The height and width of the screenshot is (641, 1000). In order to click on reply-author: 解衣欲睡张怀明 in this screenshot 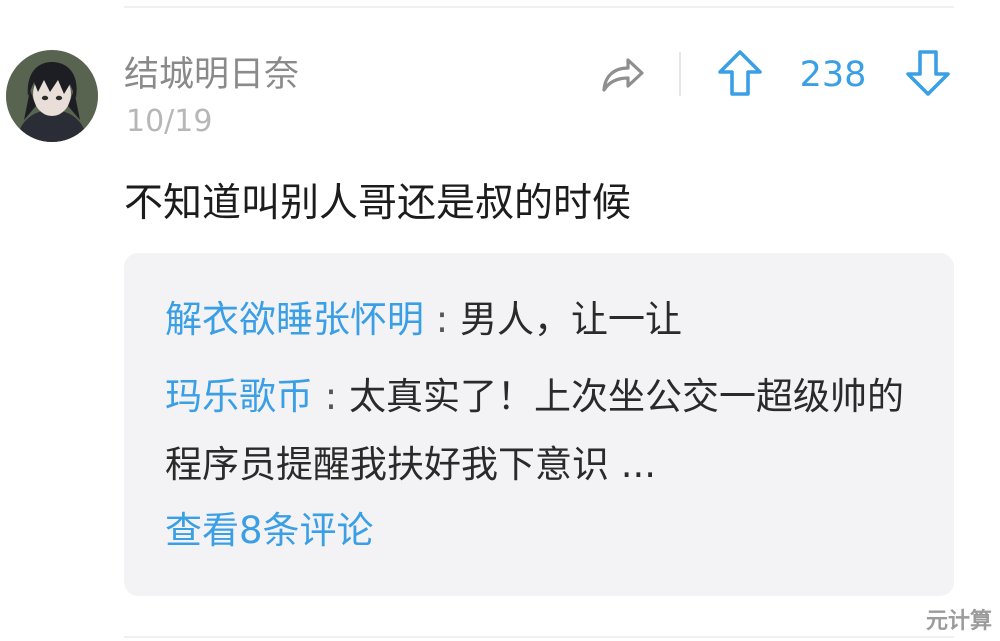, I will do `click(294, 319)`.